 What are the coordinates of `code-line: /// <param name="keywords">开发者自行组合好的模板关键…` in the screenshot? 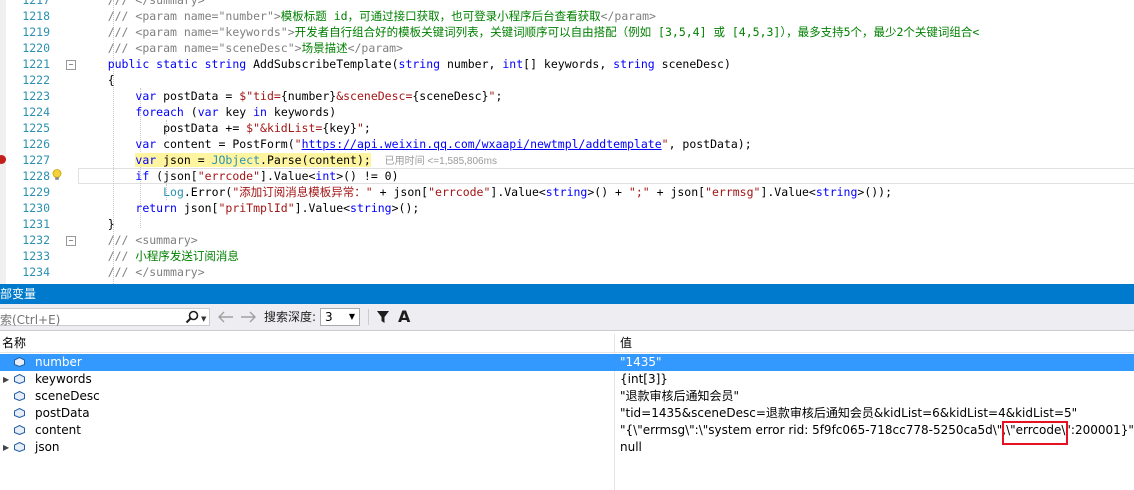 It's located at (607, 32).